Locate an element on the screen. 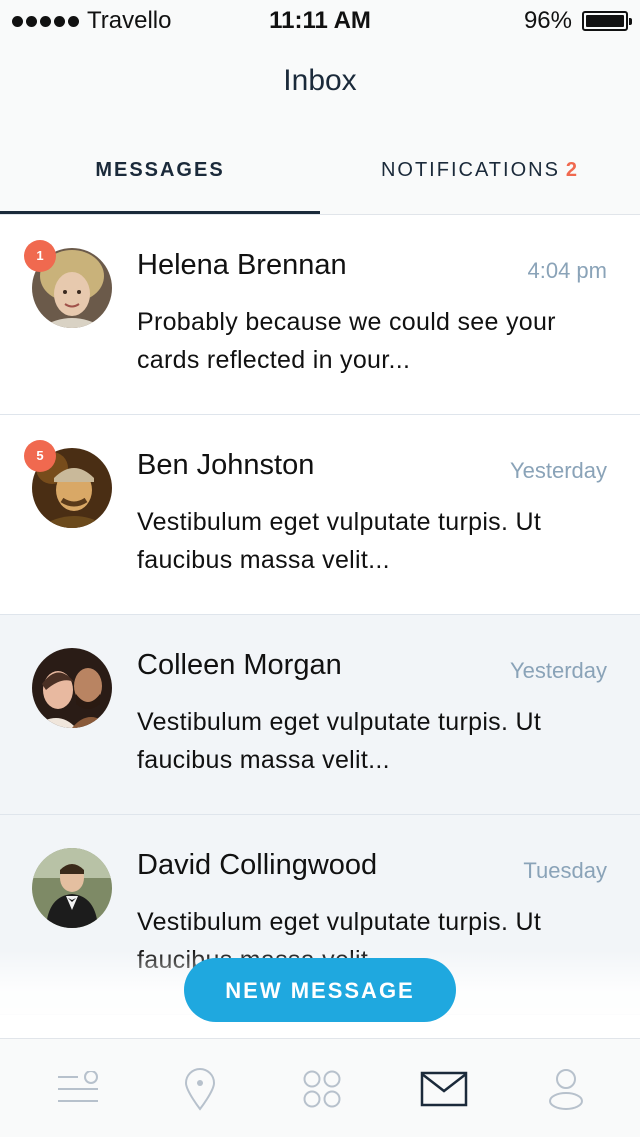  tabbar-item-profile is located at coordinates (566, 1089).